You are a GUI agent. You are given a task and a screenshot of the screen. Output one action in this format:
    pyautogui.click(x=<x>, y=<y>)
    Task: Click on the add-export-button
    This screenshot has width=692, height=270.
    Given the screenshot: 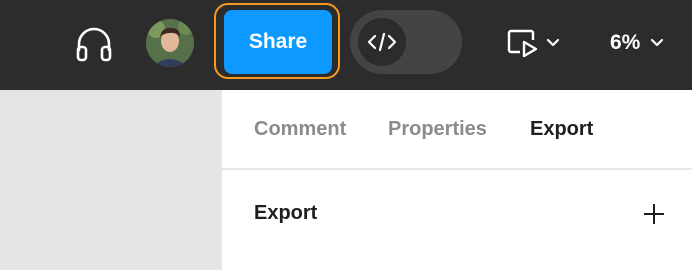 What is the action you would take?
    pyautogui.click(x=654, y=214)
    